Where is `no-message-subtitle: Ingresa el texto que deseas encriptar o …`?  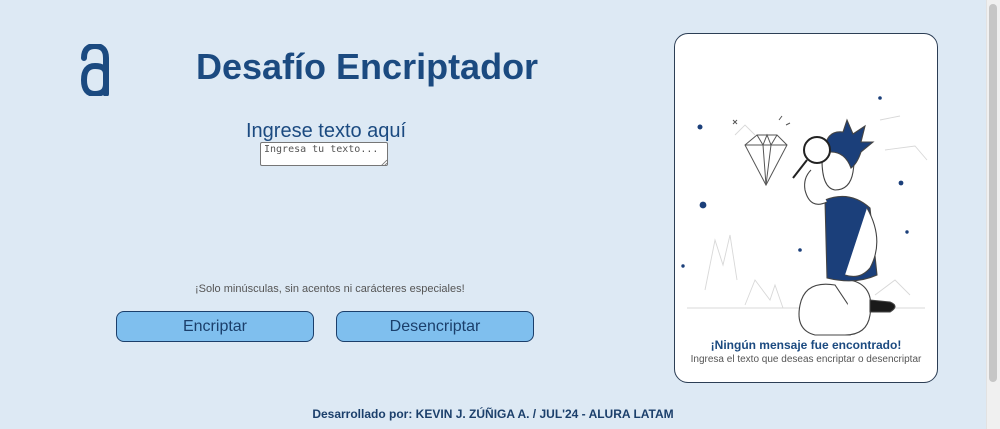 no-message-subtitle: Ingresa el texto que deseas encriptar o … is located at coordinates (806, 359).